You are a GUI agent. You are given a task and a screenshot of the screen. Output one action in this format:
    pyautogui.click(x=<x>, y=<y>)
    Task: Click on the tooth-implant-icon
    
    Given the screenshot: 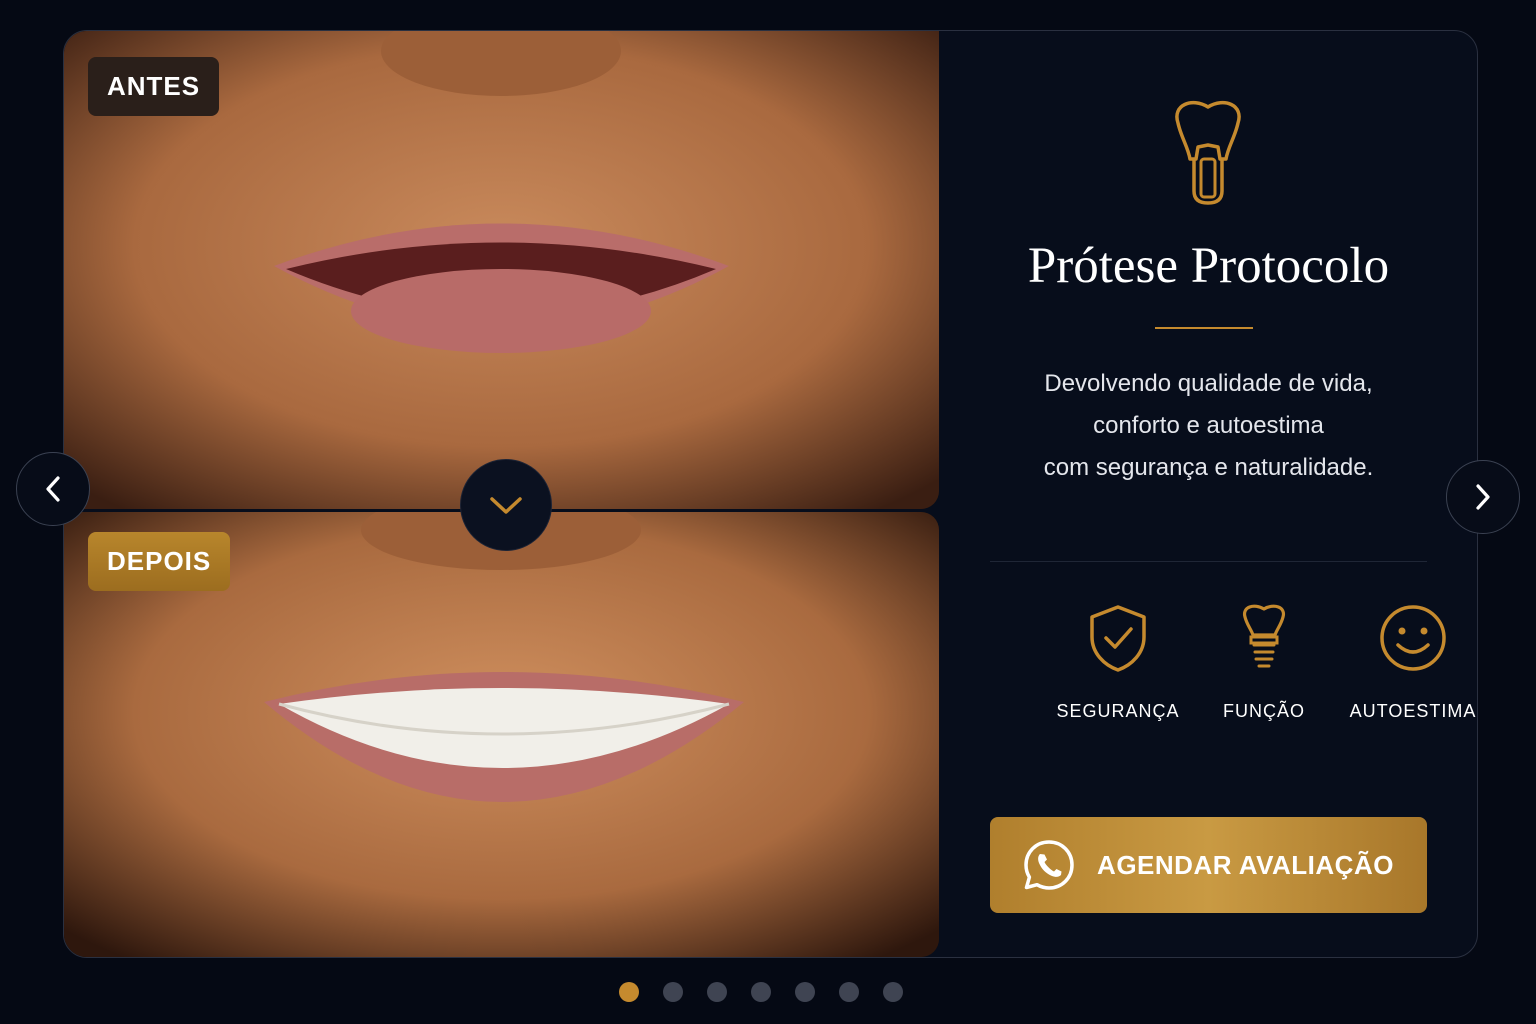 What is the action you would take?
    pyautogui.click(x=1208, y=153)
    